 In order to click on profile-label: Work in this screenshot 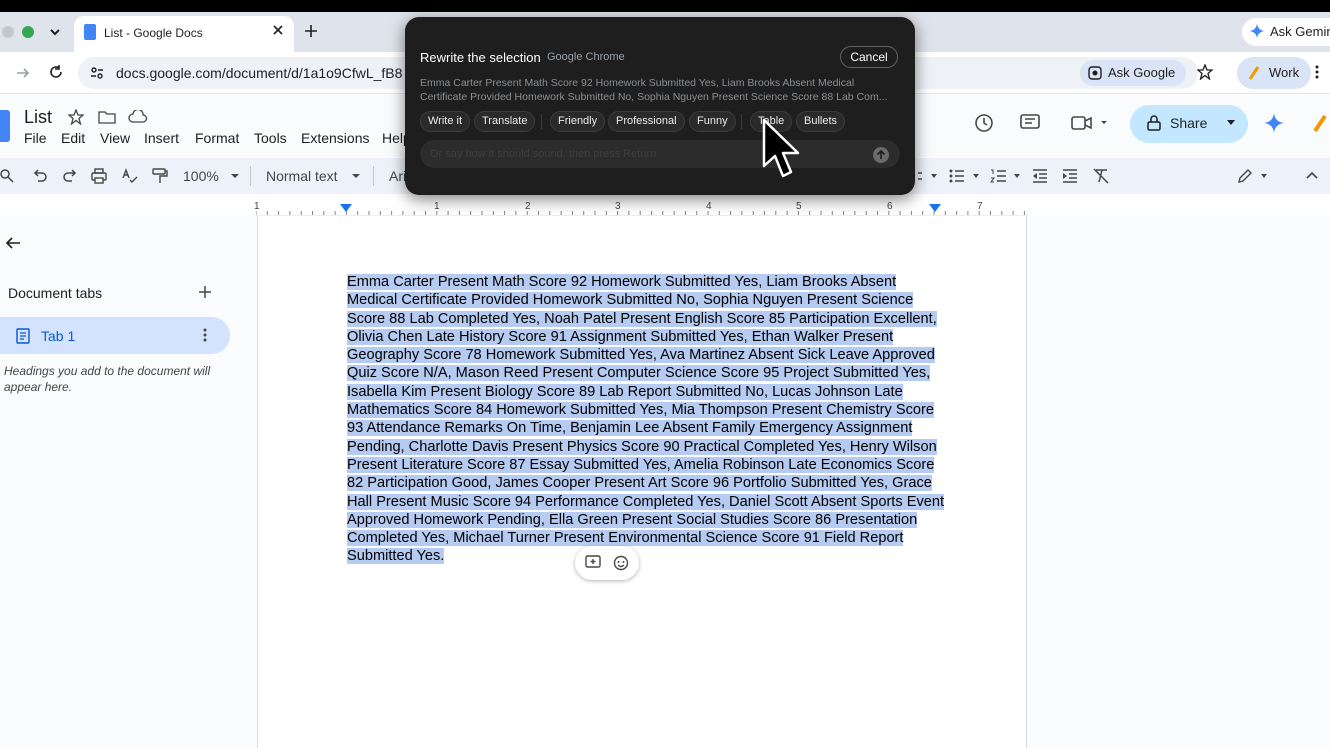, I will do `click(1284, 72)`.